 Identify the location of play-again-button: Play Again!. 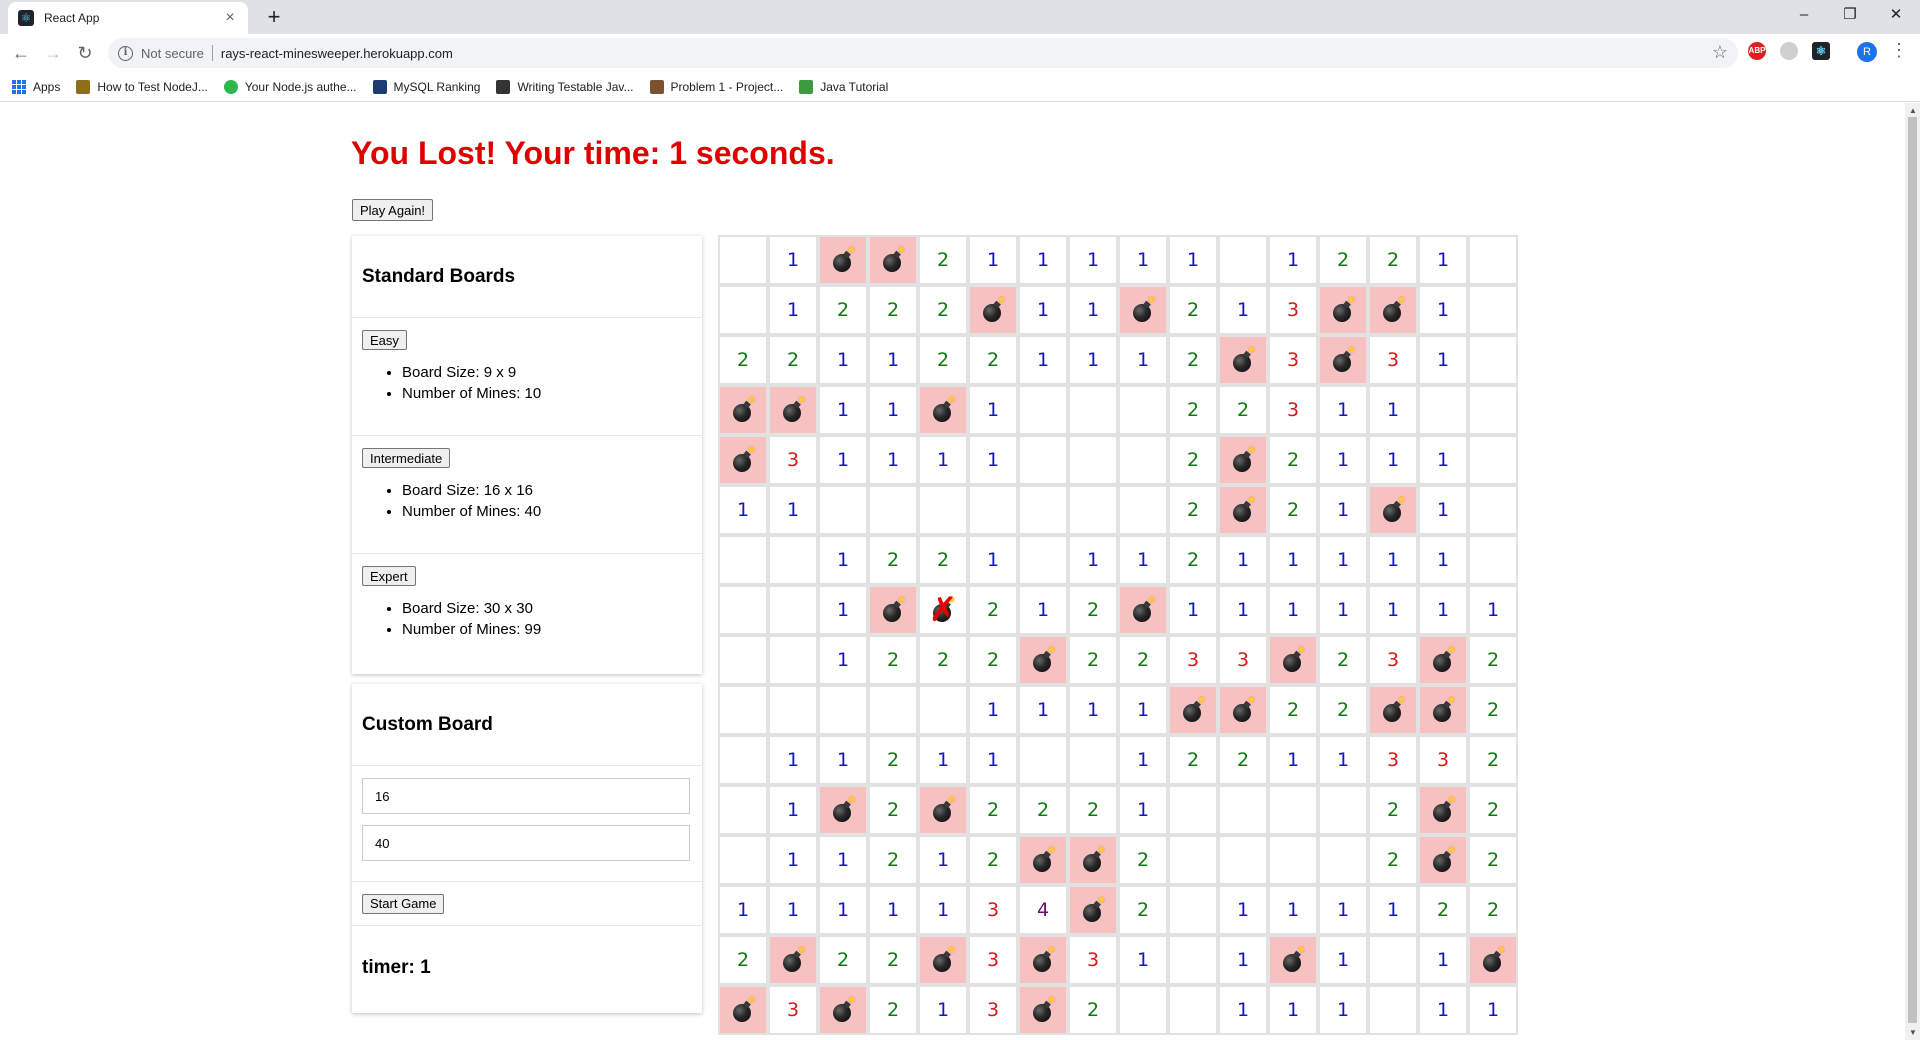
(393, 210).